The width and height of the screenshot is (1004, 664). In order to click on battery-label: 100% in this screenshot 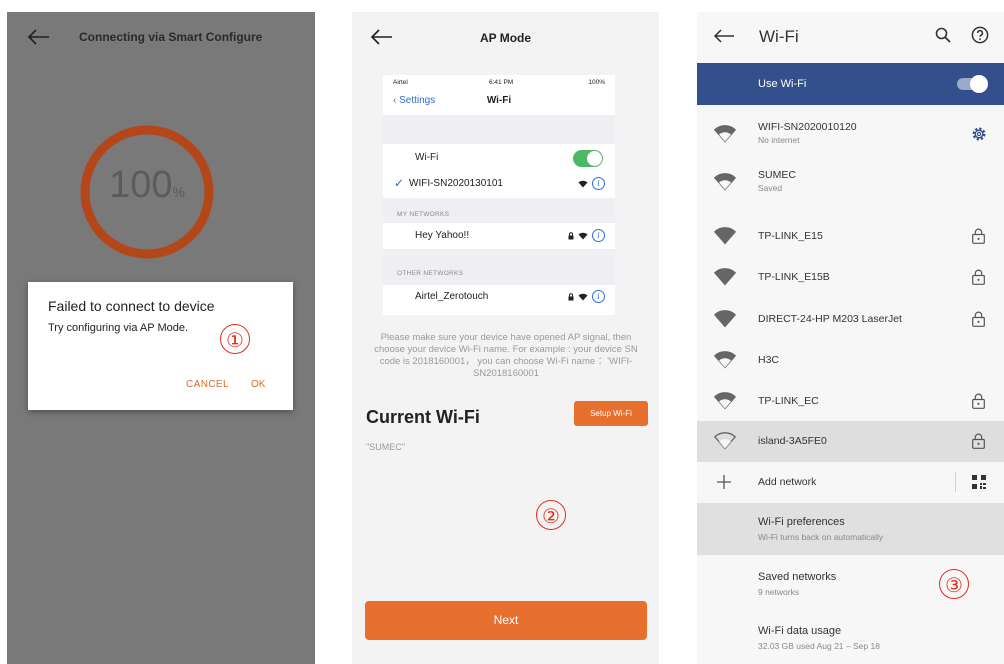, I will do `click(596, 82)`.